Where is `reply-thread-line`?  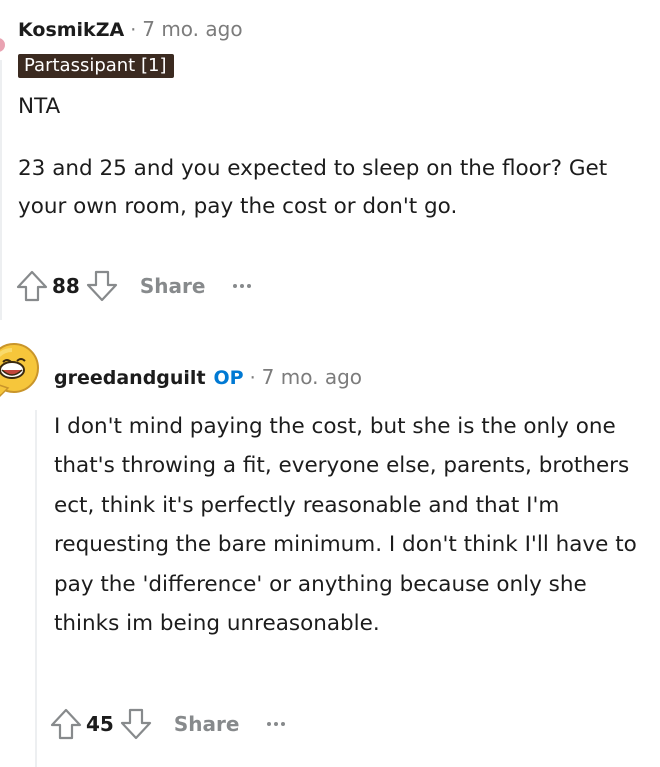 reply-thread-line is located at coordinates (36, 588).